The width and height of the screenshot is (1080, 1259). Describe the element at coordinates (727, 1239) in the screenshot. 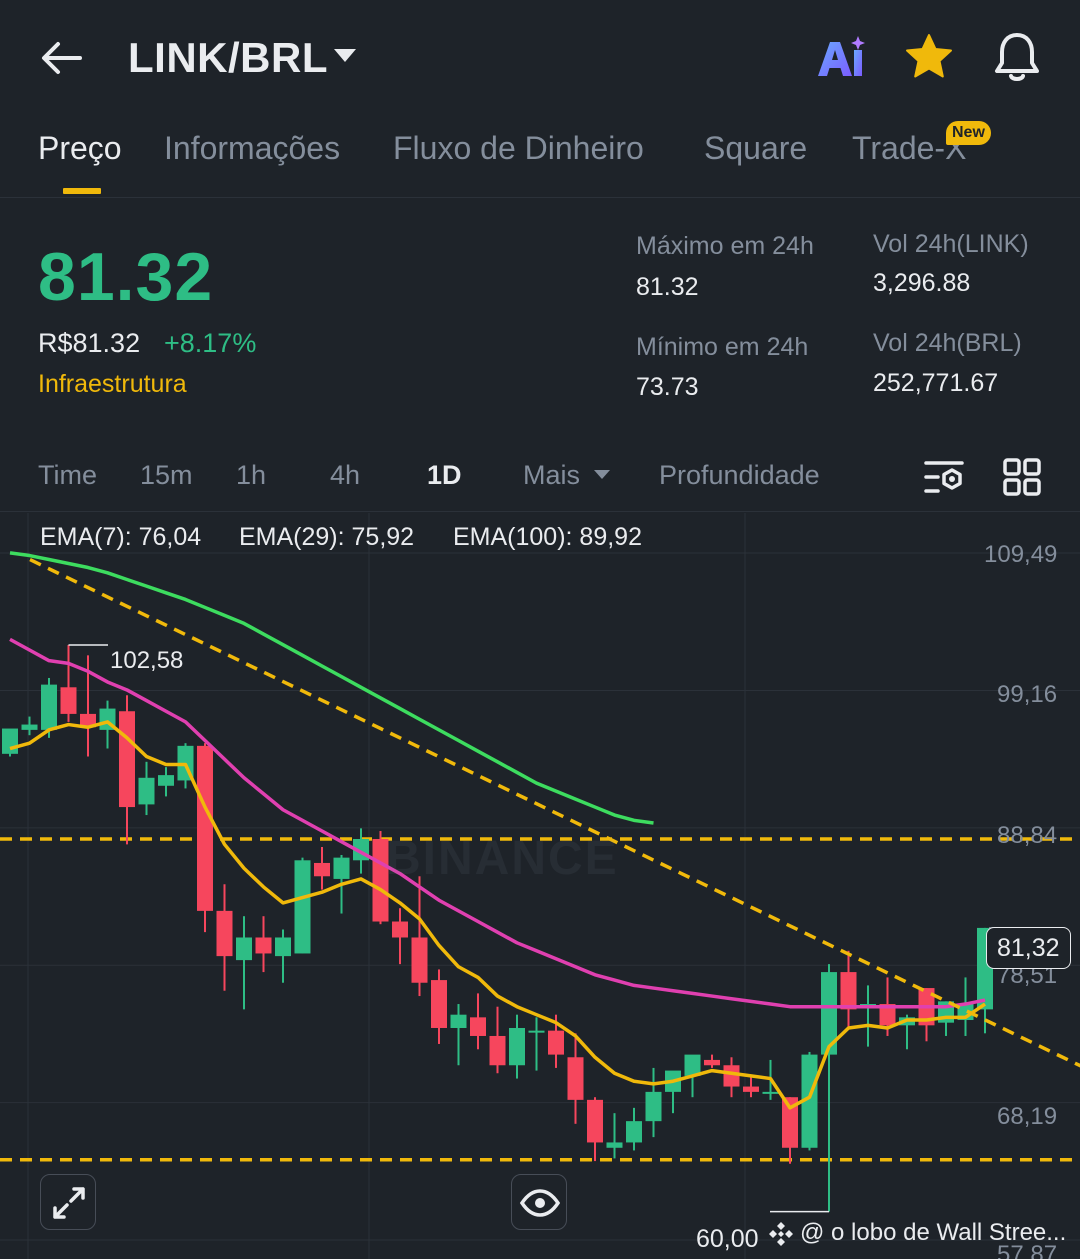

I see `low-price-marker: 60,00` at that location.